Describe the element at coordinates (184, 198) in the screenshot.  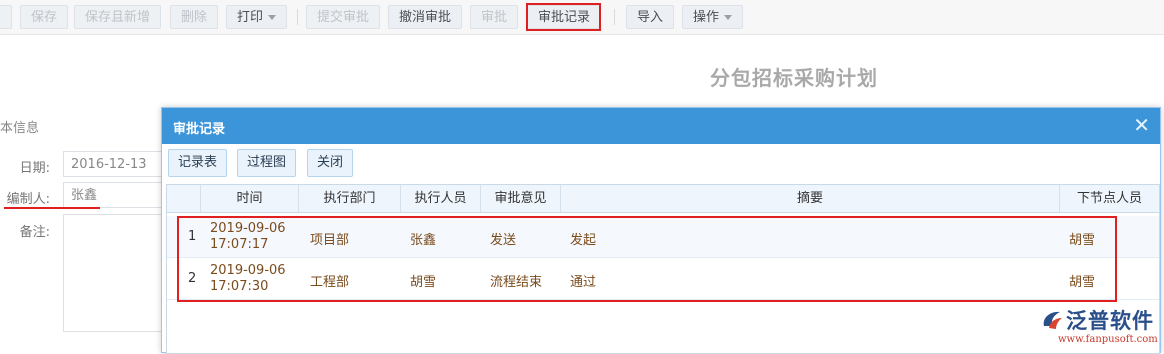
I see `index-column-header` at that location.